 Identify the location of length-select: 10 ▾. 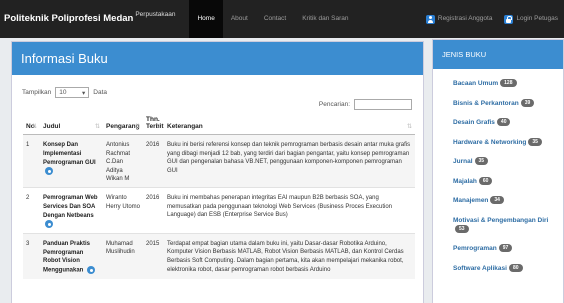
(72, 92).